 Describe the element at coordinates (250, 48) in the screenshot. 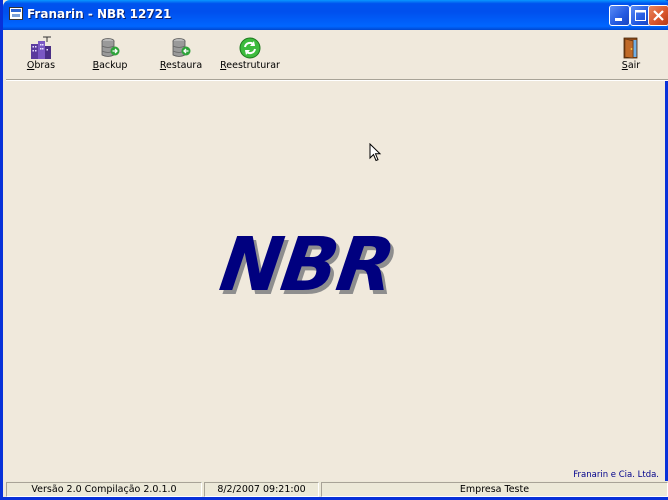

I see `refresh-icon` at that location.